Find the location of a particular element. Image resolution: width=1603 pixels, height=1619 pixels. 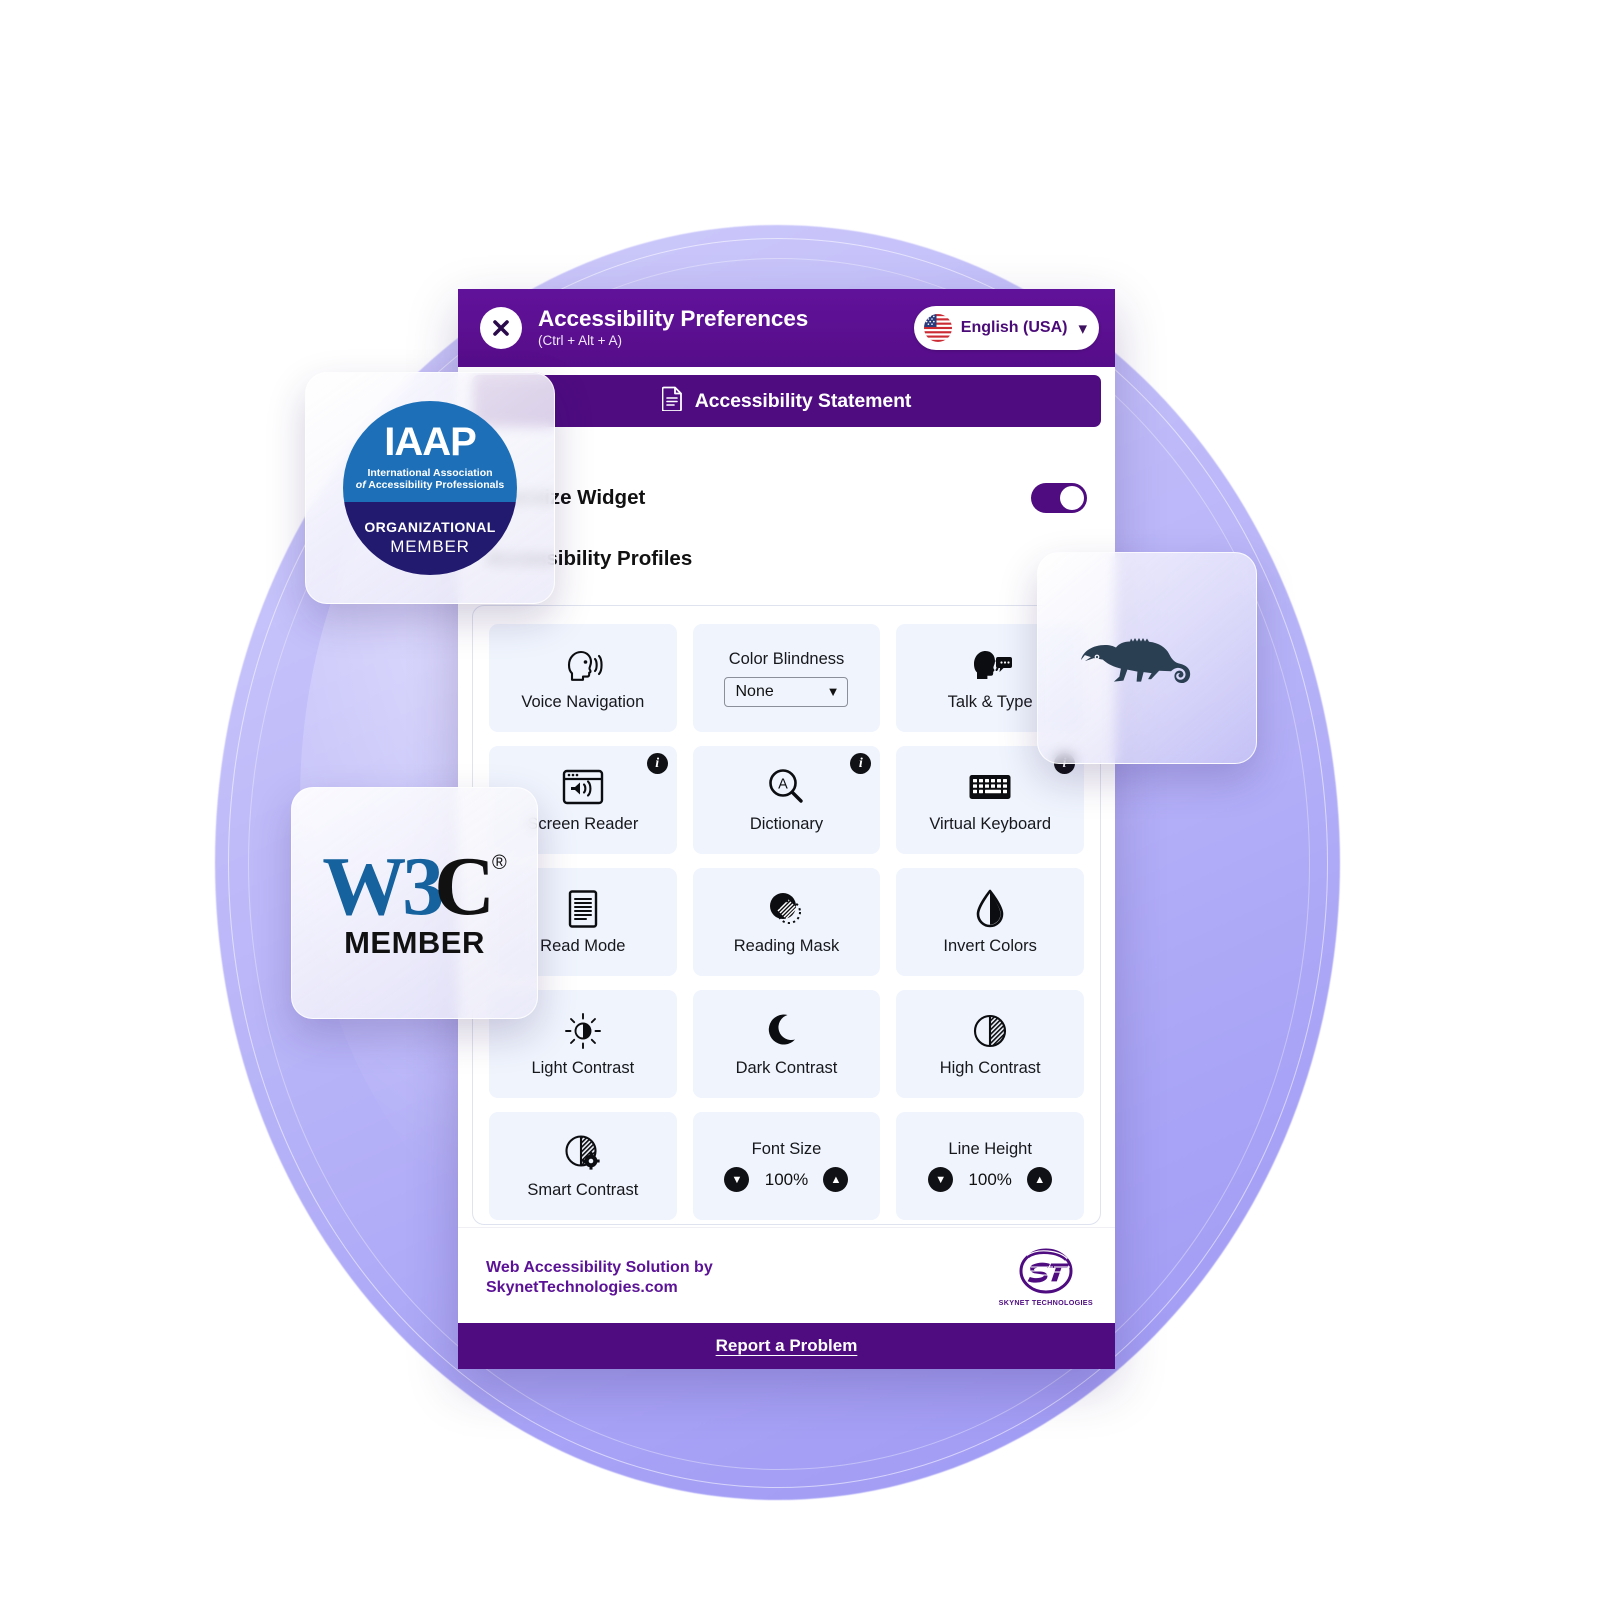

language-label: English (USA) is located at coordinates (1014, 327).